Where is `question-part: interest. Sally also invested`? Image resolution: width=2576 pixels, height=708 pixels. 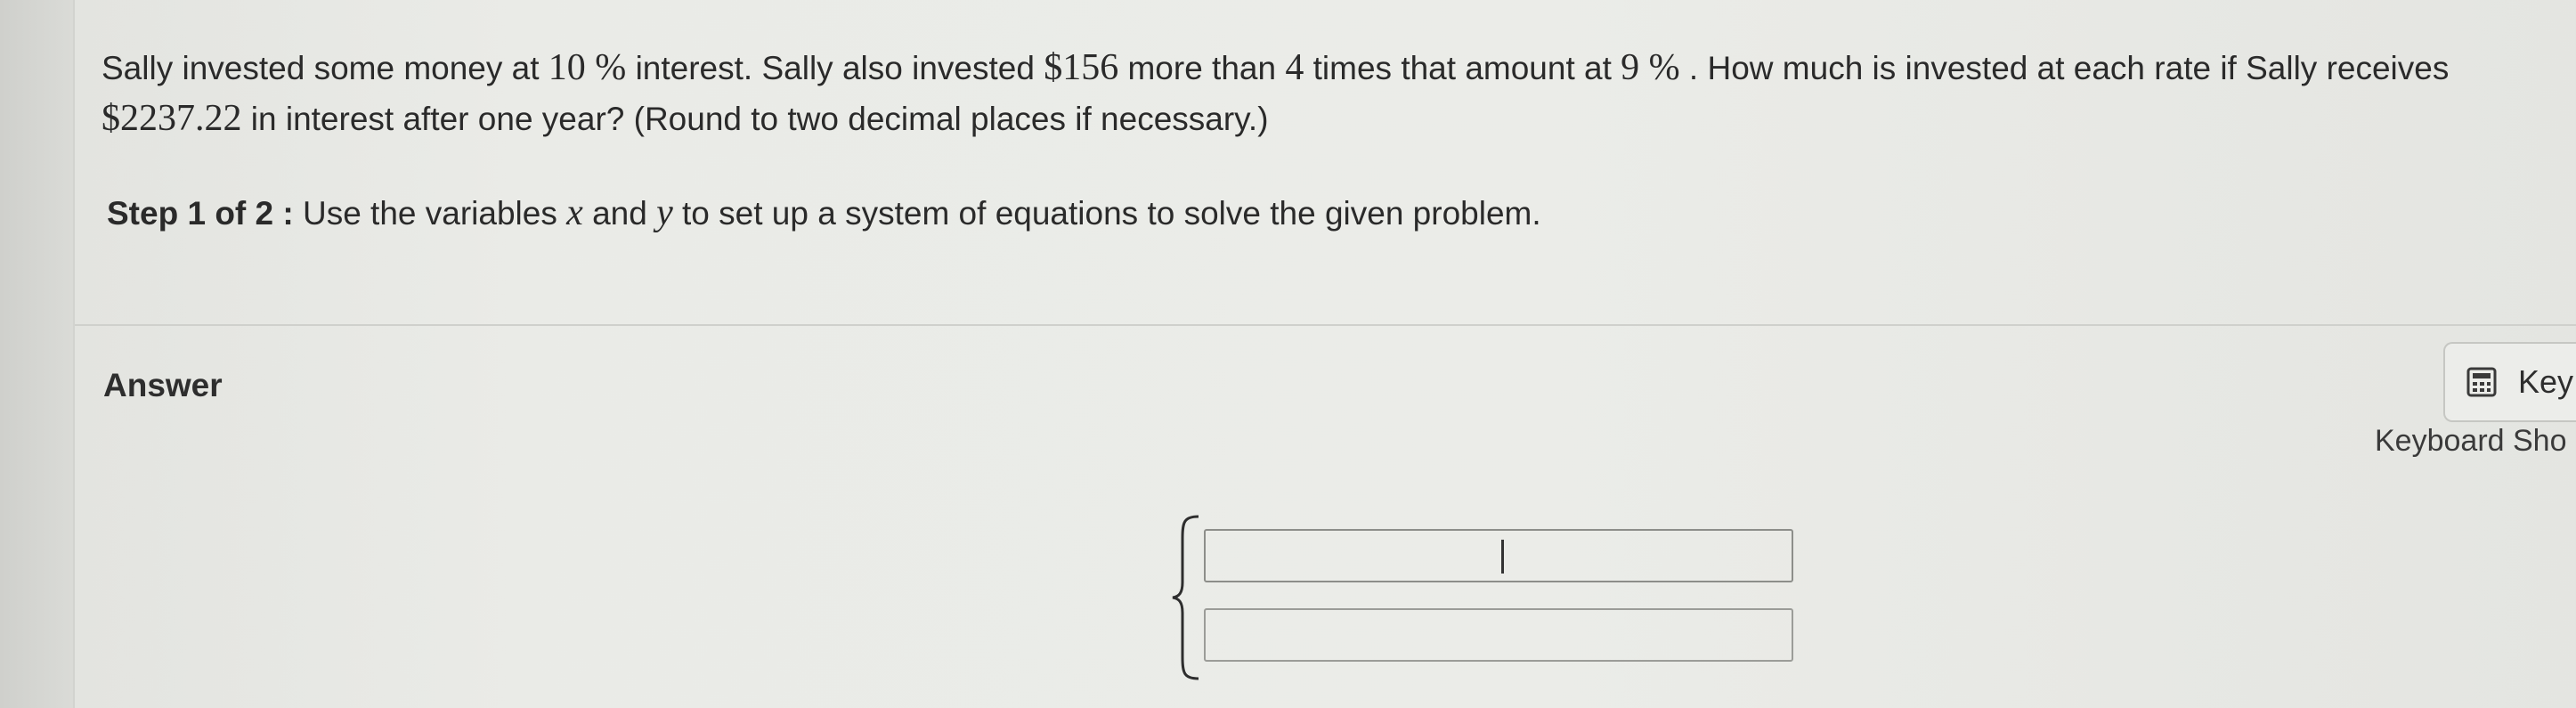
question-part: interest. Sally also invested is located at coordinates (835, 68).